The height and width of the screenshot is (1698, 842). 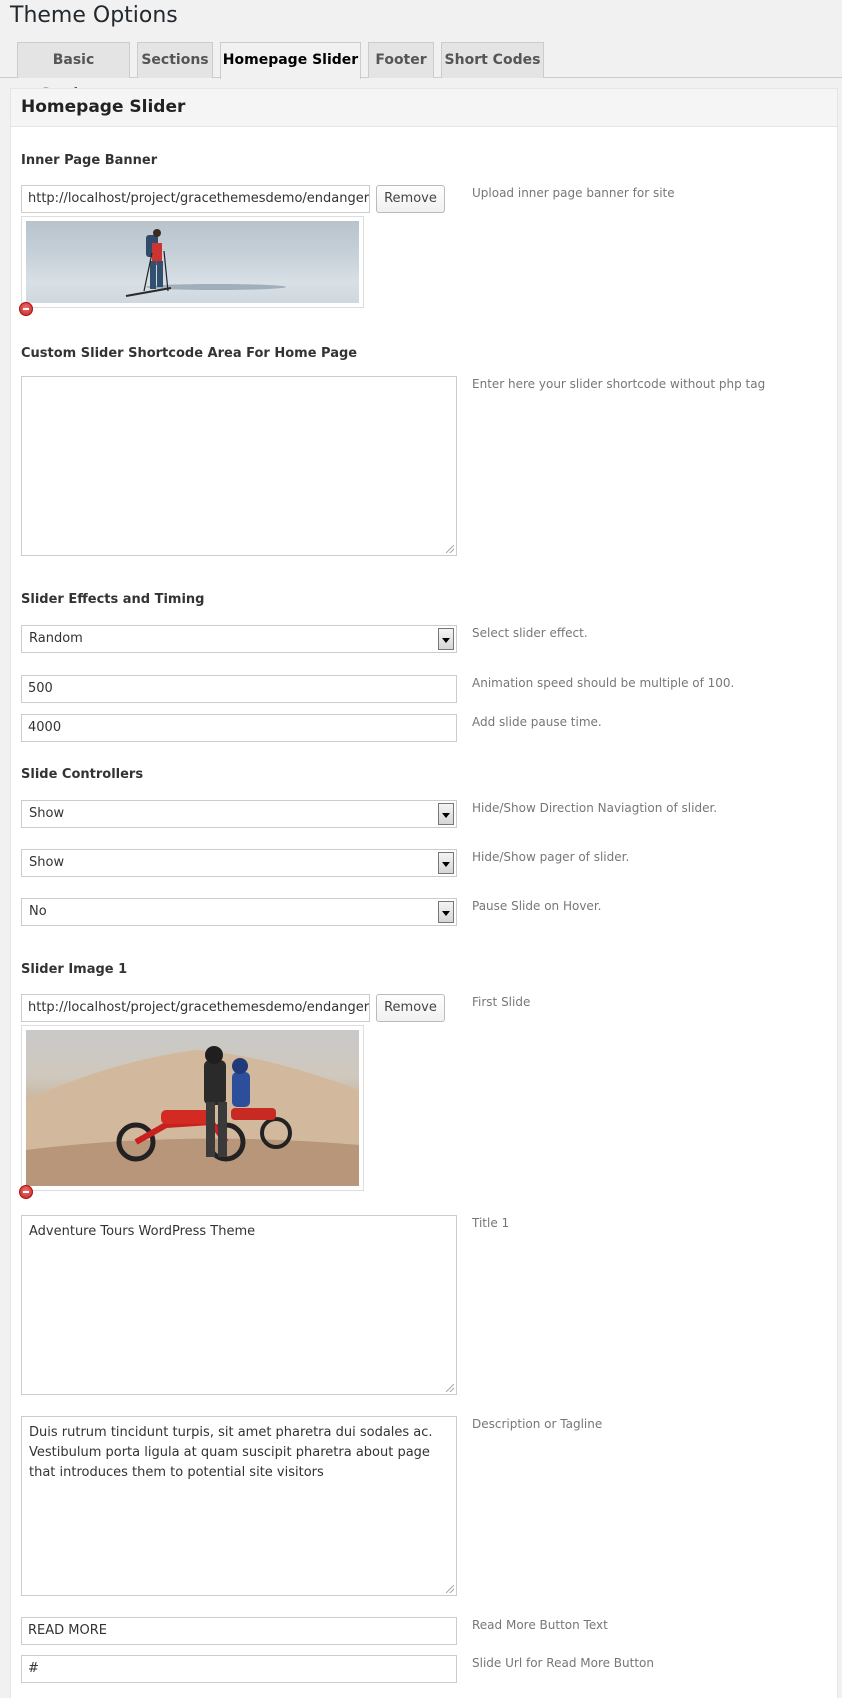 I want to click on slide1-heading: Slider Image 1, so click(x=74, y=969).